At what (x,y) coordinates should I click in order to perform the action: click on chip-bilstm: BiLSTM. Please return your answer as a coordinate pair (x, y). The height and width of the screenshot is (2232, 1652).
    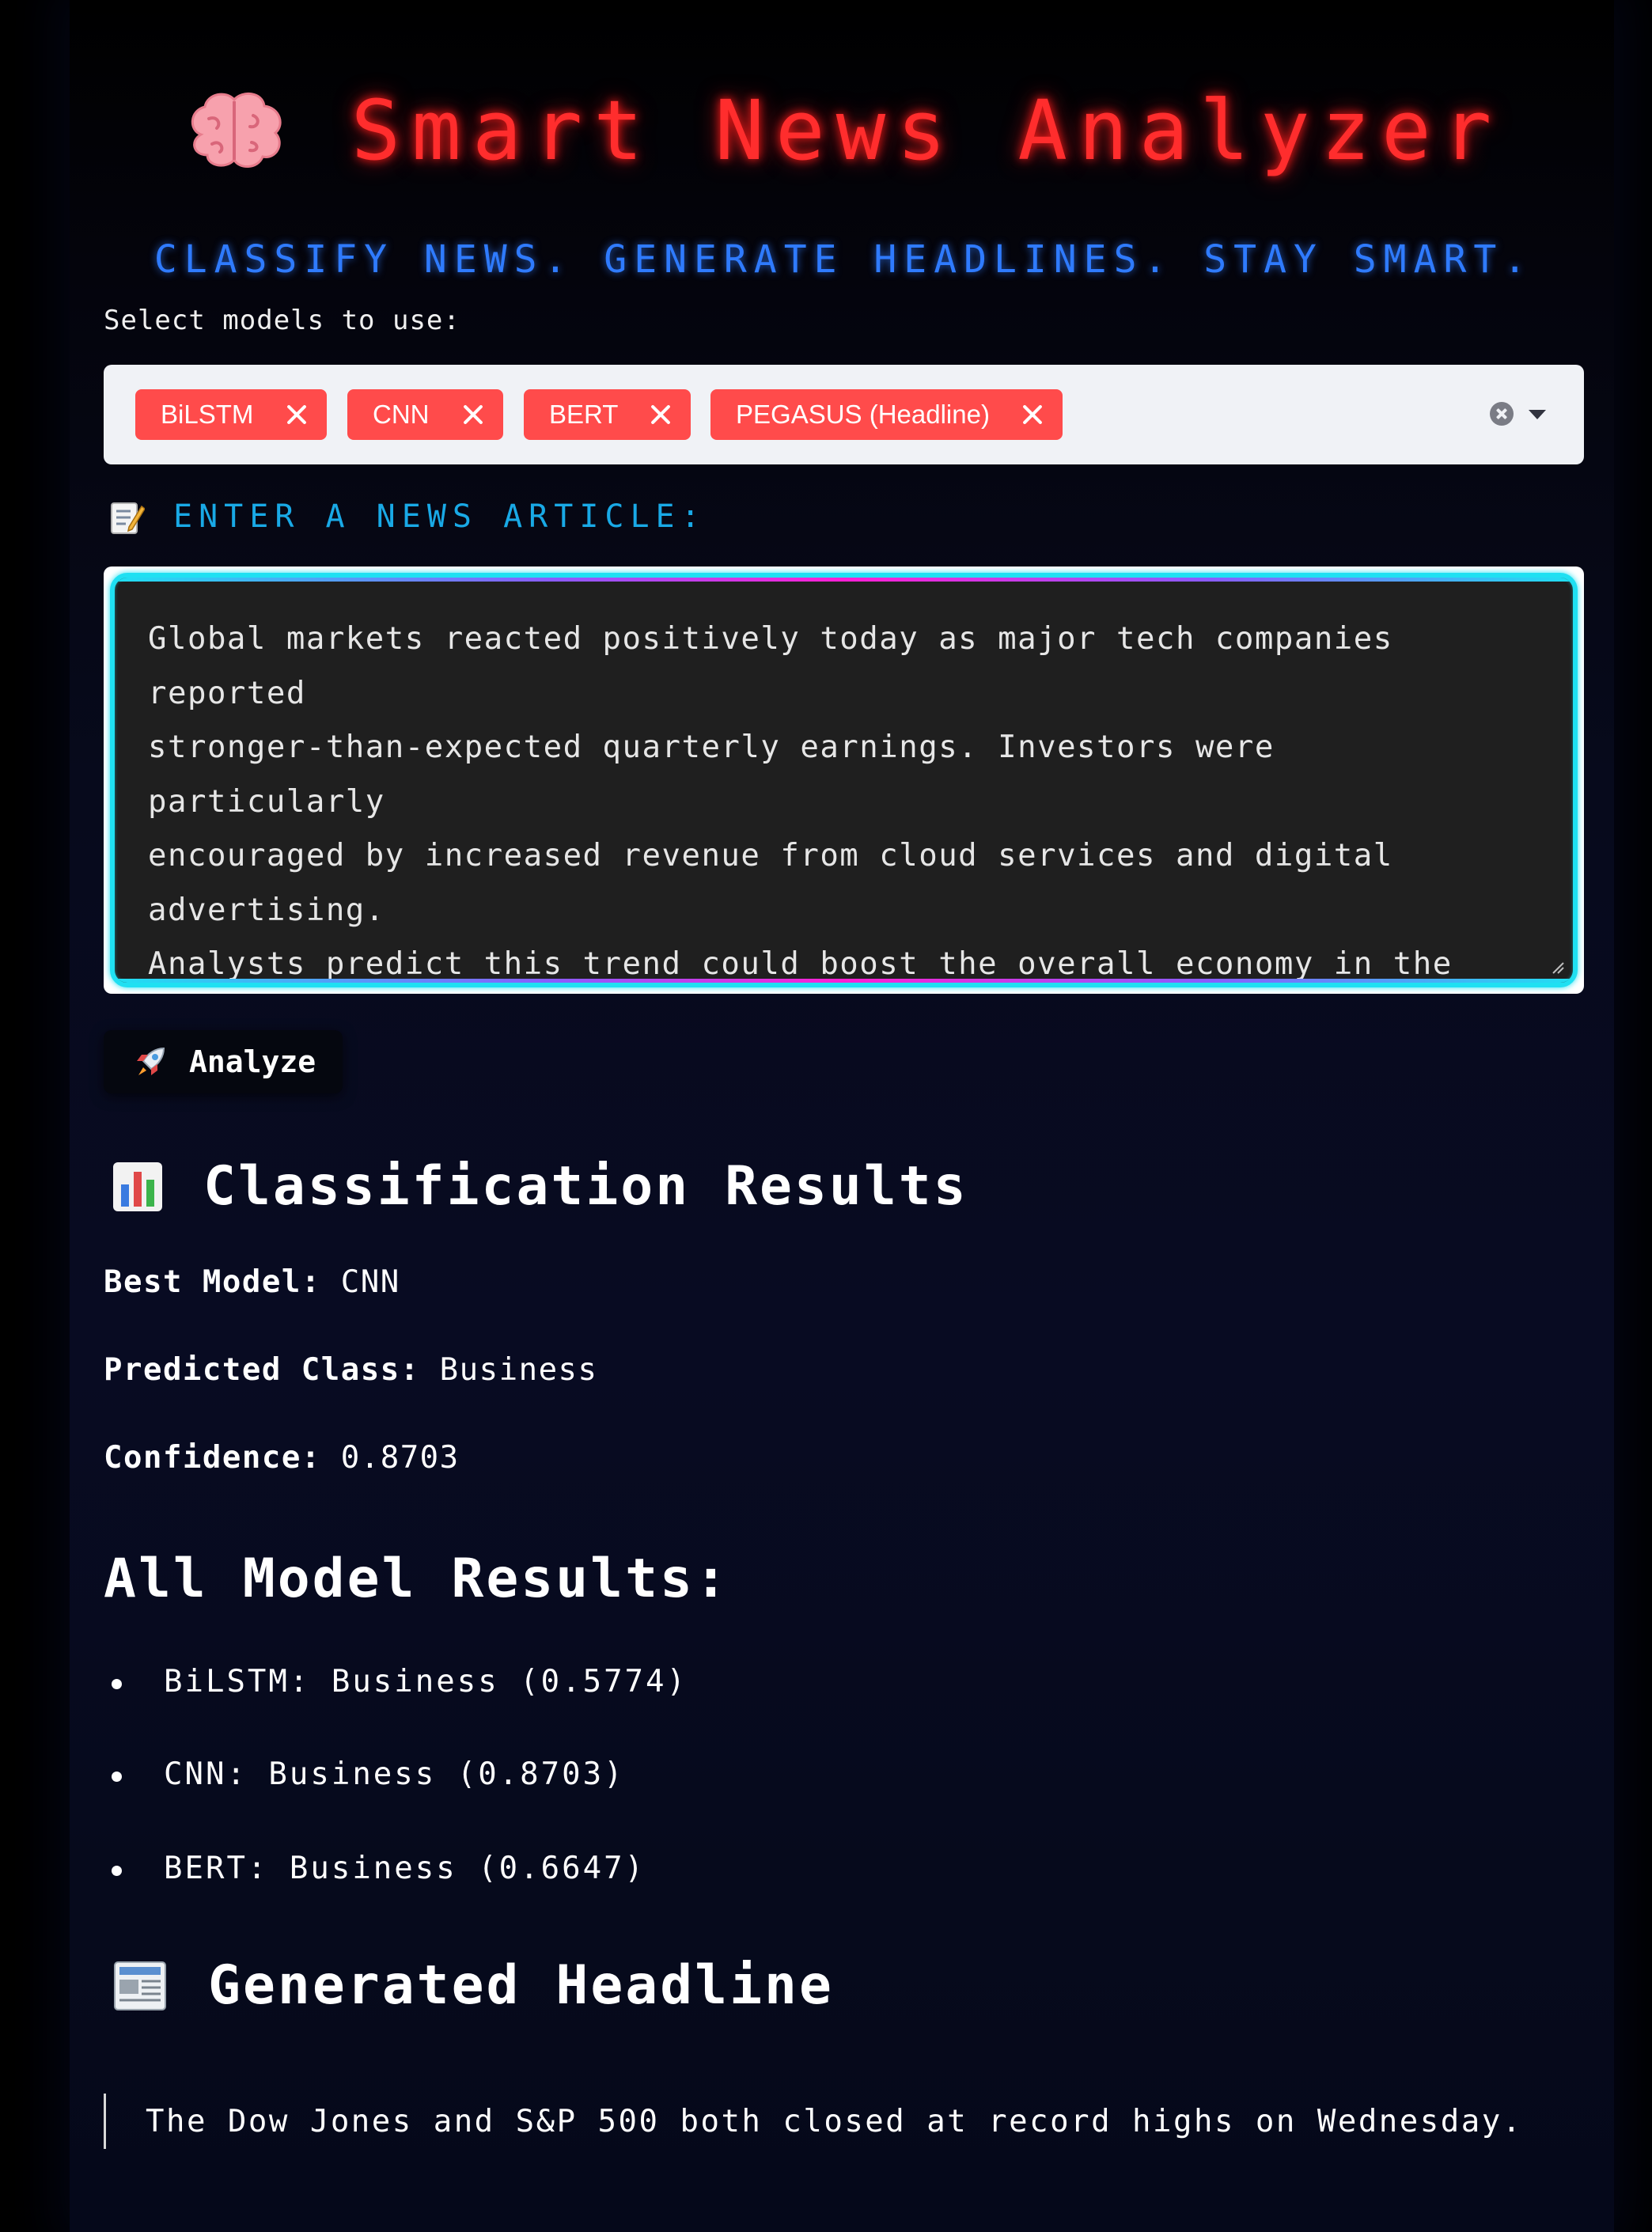
    Looking at the image, I should click on (231, 414).